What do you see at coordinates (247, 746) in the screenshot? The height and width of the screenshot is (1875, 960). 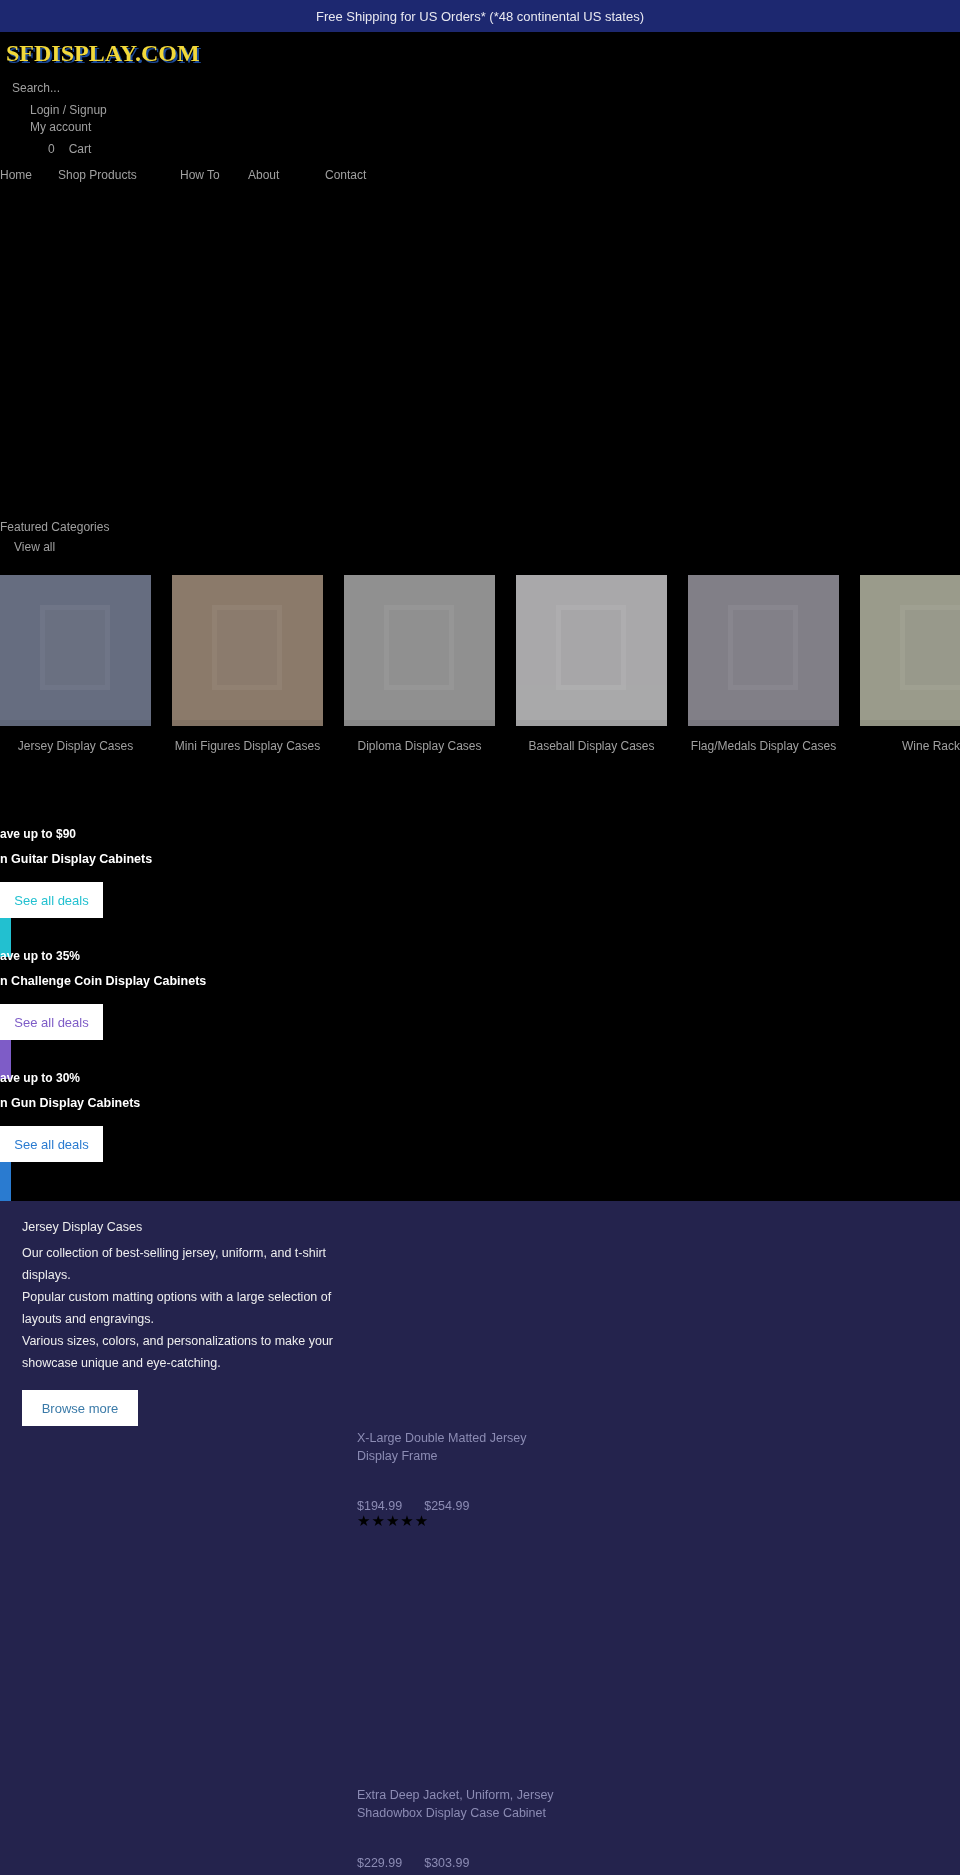 I see `category-link: Mini Figures Display Cases` at bounding box center [247, 746].